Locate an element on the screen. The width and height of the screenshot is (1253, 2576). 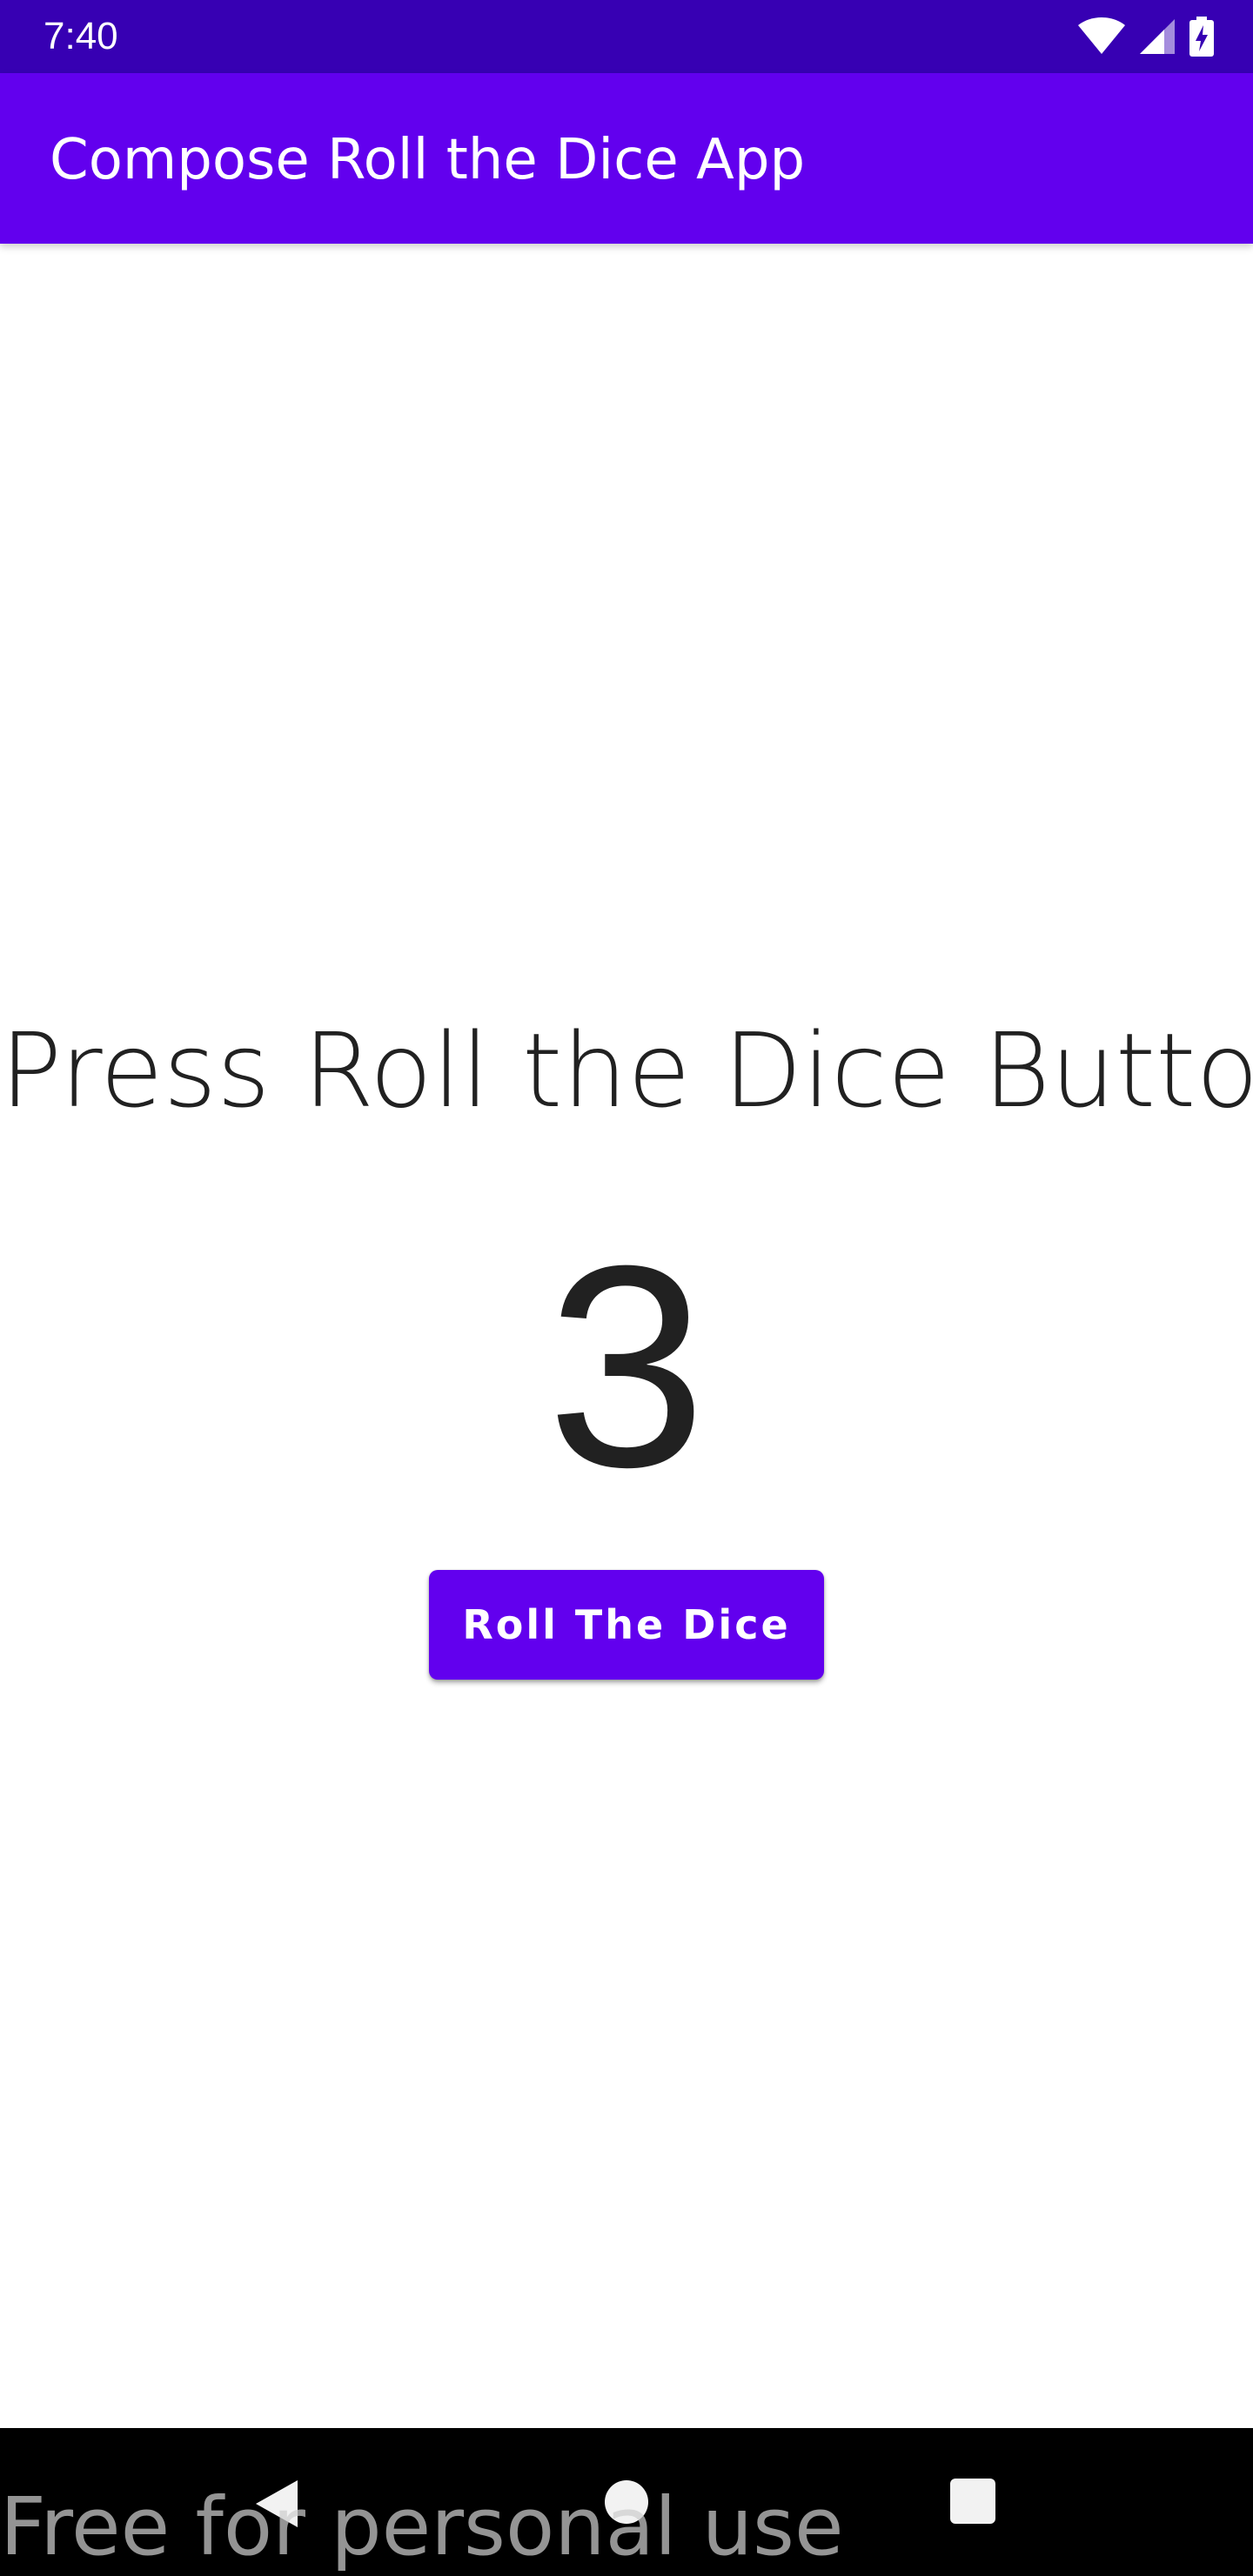
status-time: 7:40 is located at coordinates (81, 36).